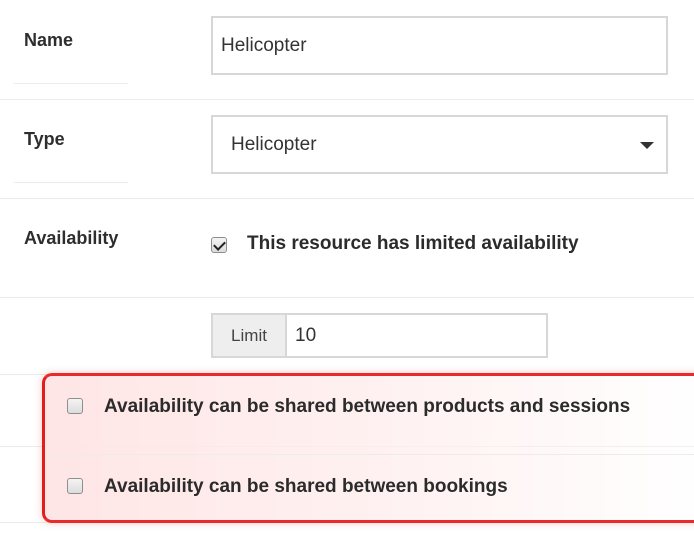 This screenshot has width=694, height=539. I want to click on type-label: Type, so click(44, 139).